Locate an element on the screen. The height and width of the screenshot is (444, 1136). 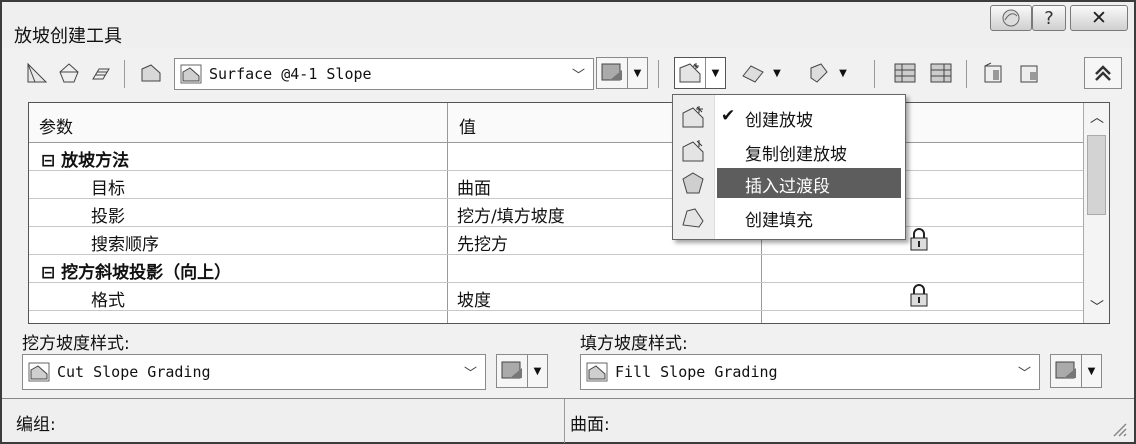
property-value: 挖方/填方坡度 is located at coordinates (511, 214).